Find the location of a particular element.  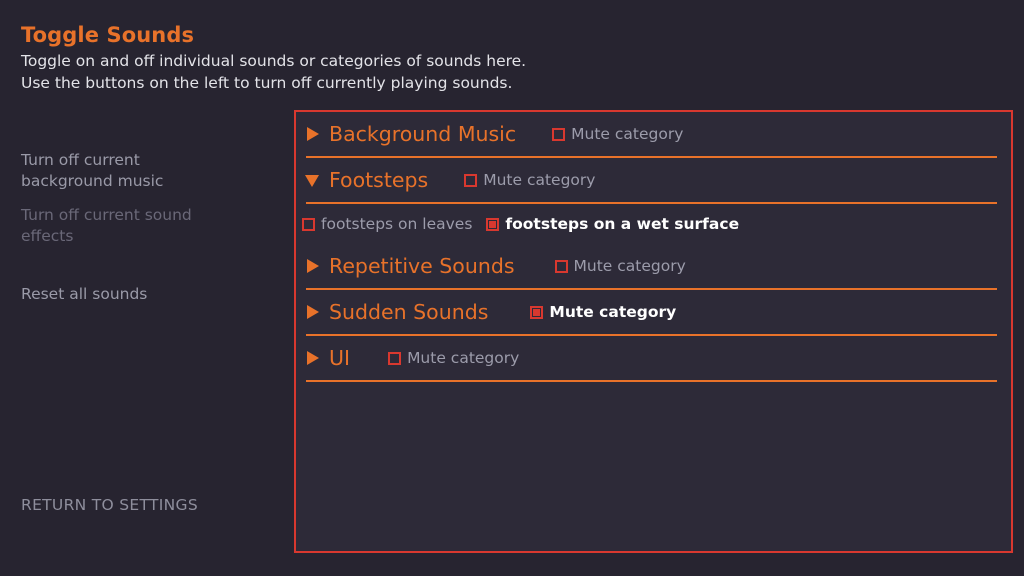

category-block: Sudden Sounds Mute category is located at coordinates (653, 313).